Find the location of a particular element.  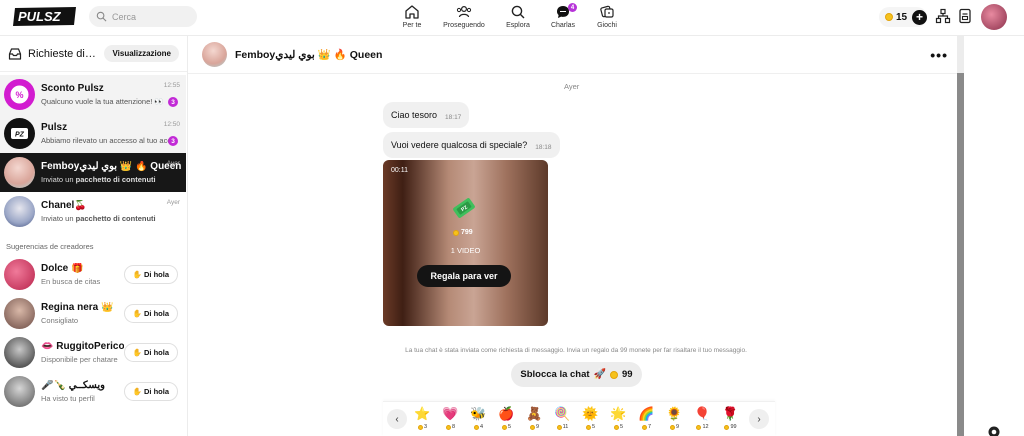

creator-suggestion: Dolce 🎁 En busca de citas ✋ Di hola is located at coordinates (93, 274).